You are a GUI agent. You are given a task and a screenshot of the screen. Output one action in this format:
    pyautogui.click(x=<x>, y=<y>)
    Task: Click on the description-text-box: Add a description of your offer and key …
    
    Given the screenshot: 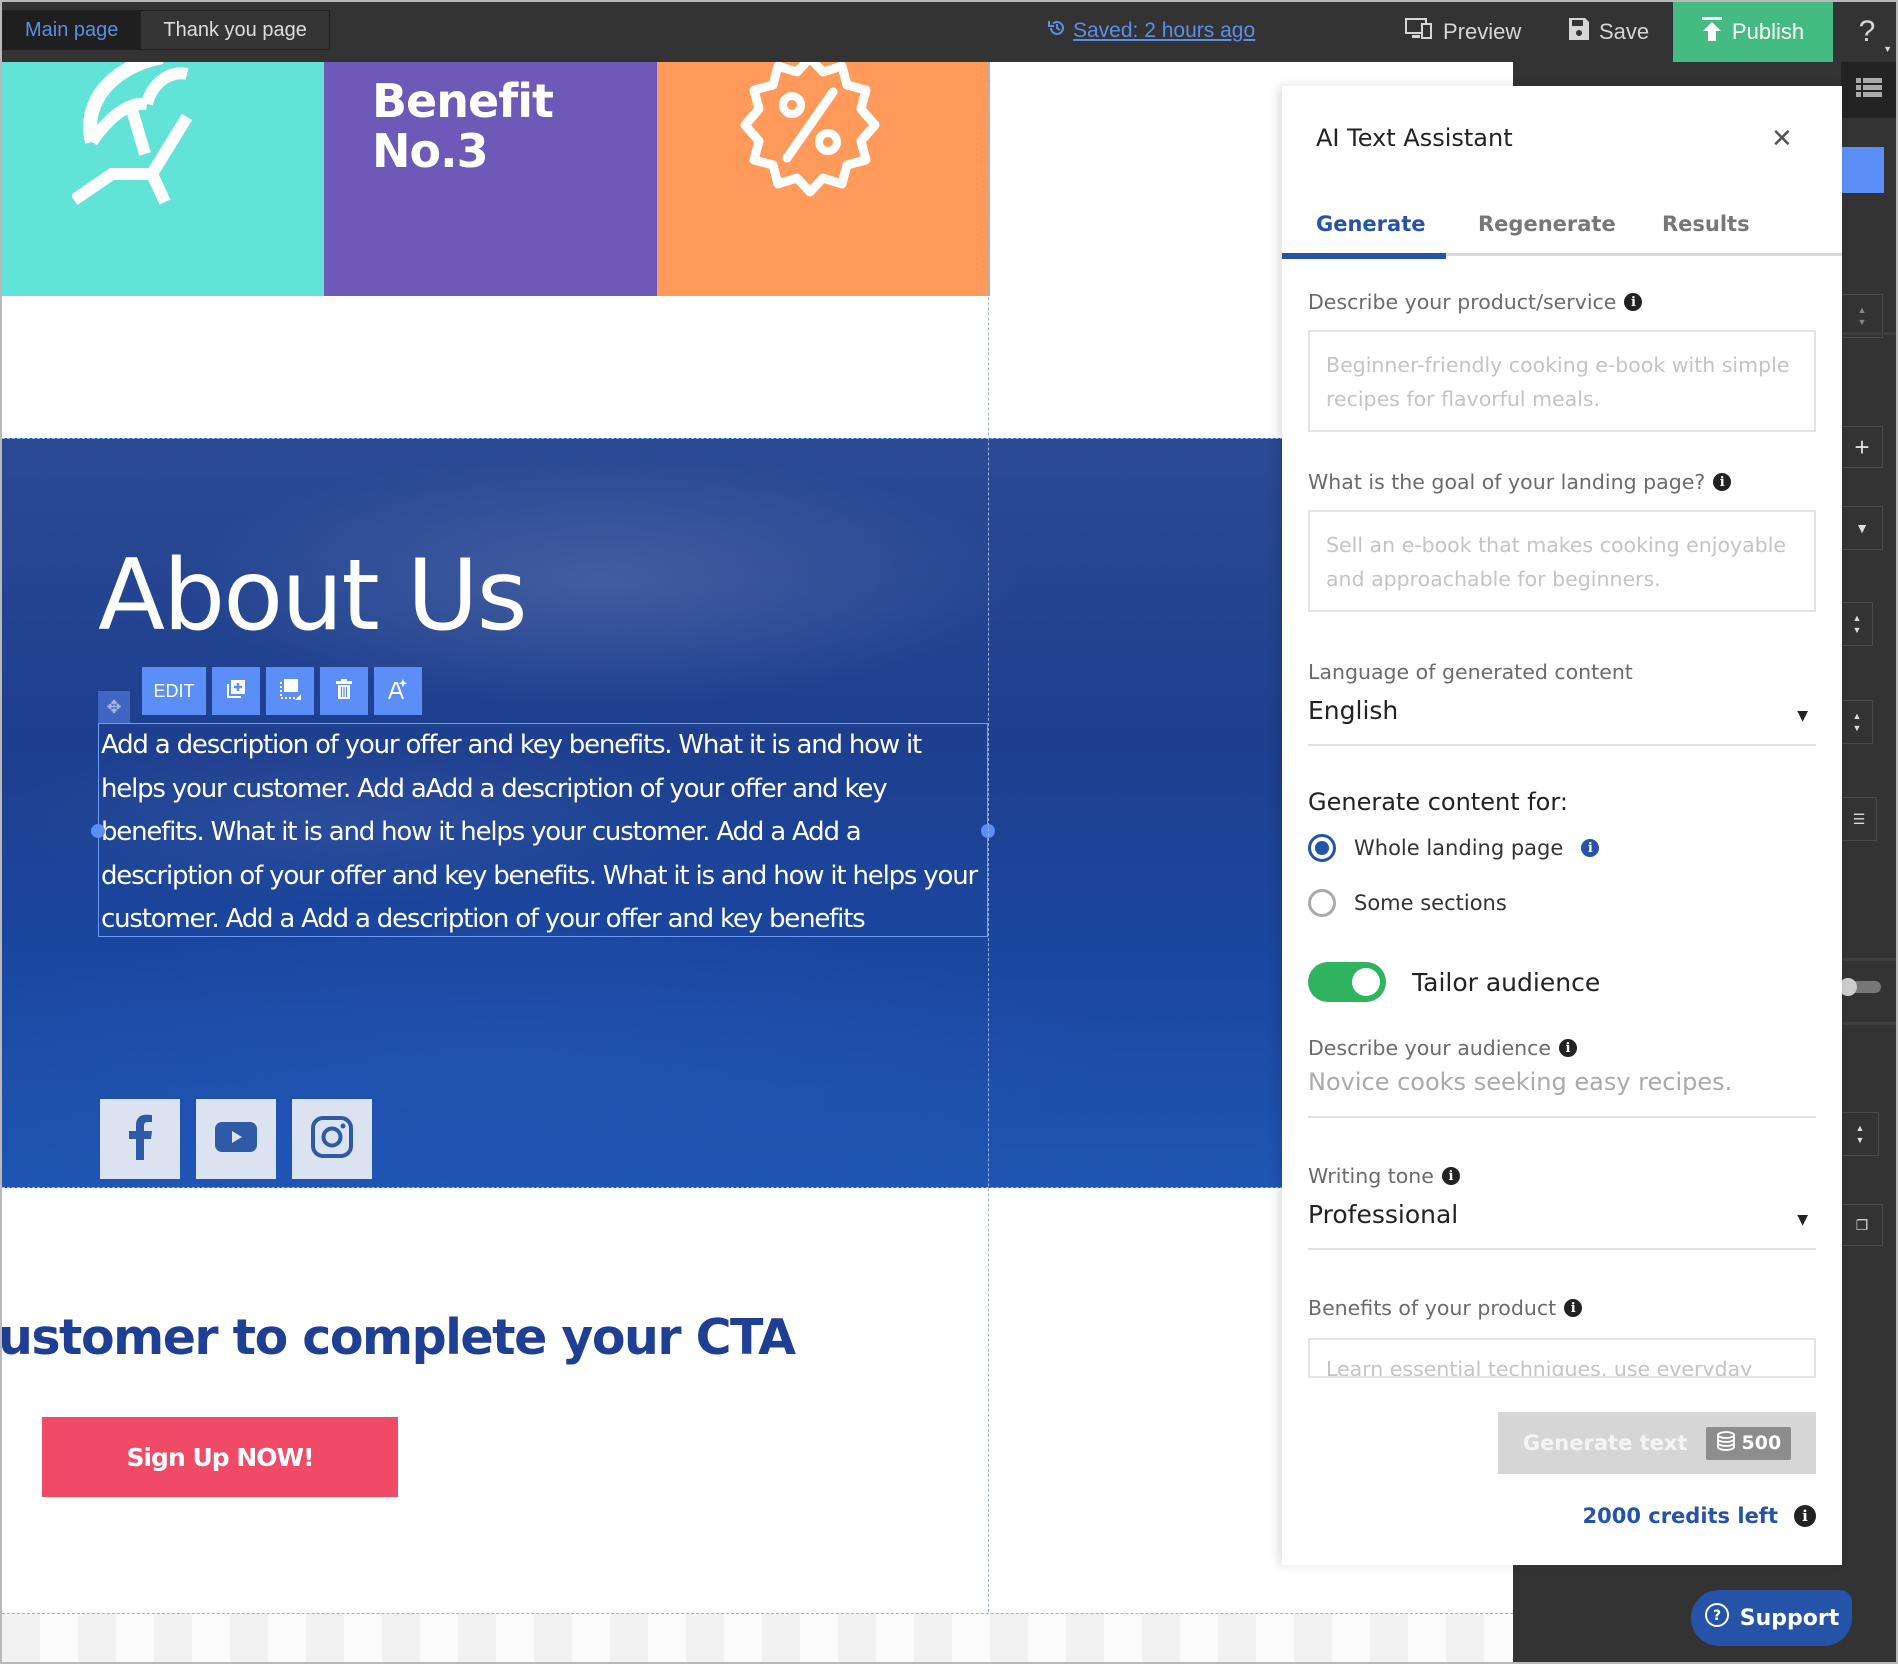 What is the action you would take?
    pyautogui.click(x=543, y=830)
    